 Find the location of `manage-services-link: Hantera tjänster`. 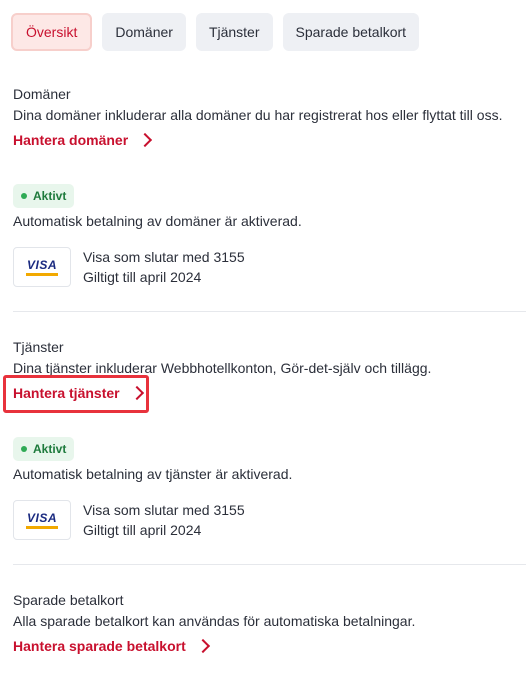

manage-services-link: Hantera tjänster is located at coordinates (78, 393).